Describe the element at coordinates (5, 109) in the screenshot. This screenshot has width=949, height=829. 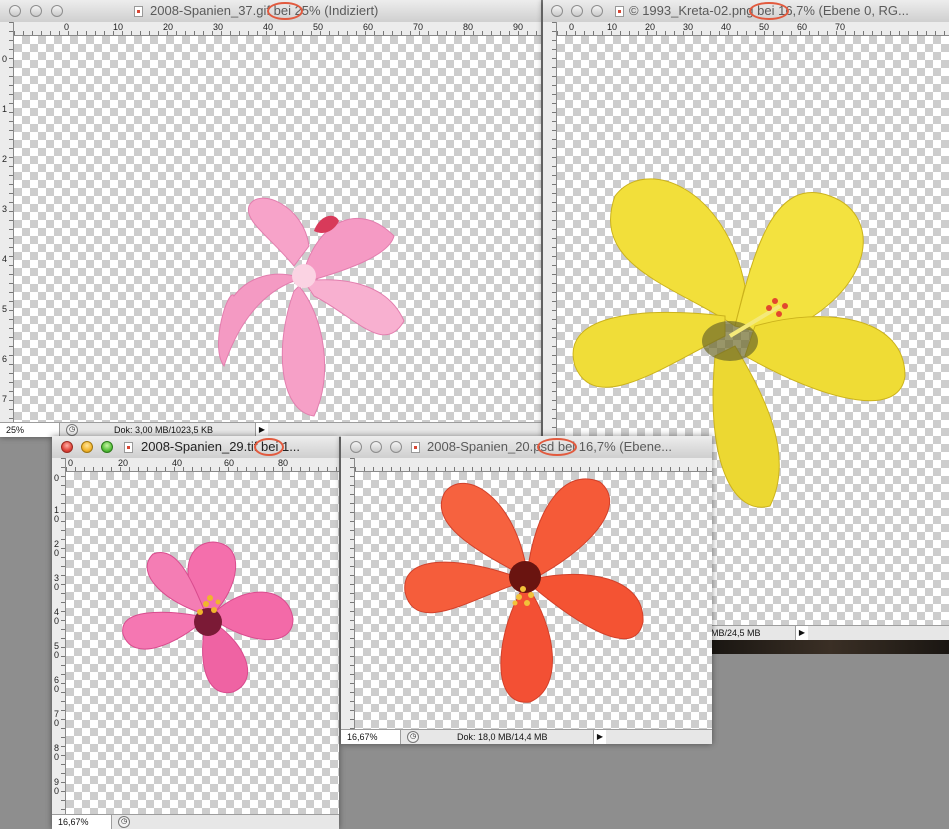
I see `ruler-tick-label: 1` at that location.